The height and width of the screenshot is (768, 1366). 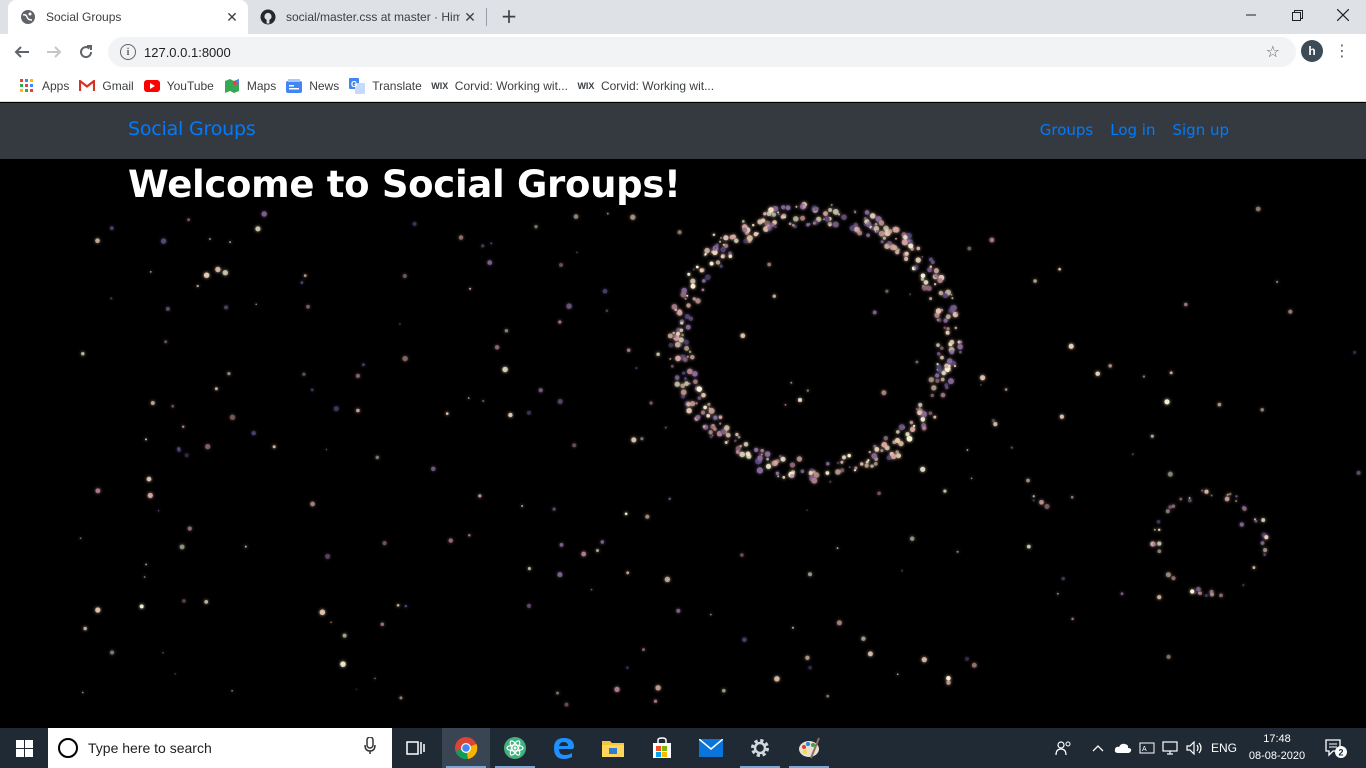 What do you see at coordinates (613, 748) in the screenshot?
I see `file-explorer-icon` at bounding box center [613, 748].